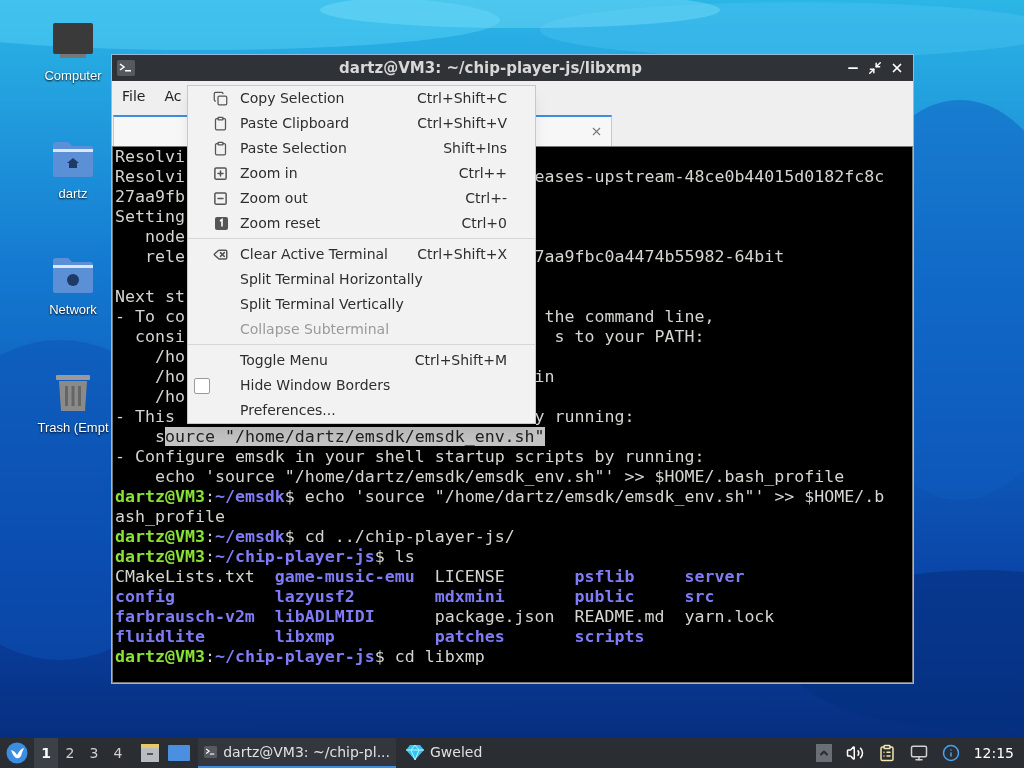 This screenshot has width=1024, height=768. I want to click on file-name: README.md, so click(619, 616).